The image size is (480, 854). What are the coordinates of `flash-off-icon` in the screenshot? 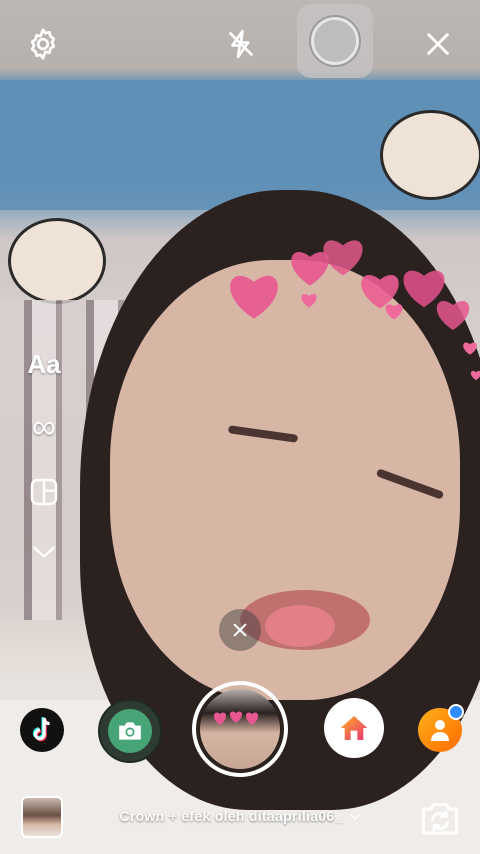 It's located at (241, 44).